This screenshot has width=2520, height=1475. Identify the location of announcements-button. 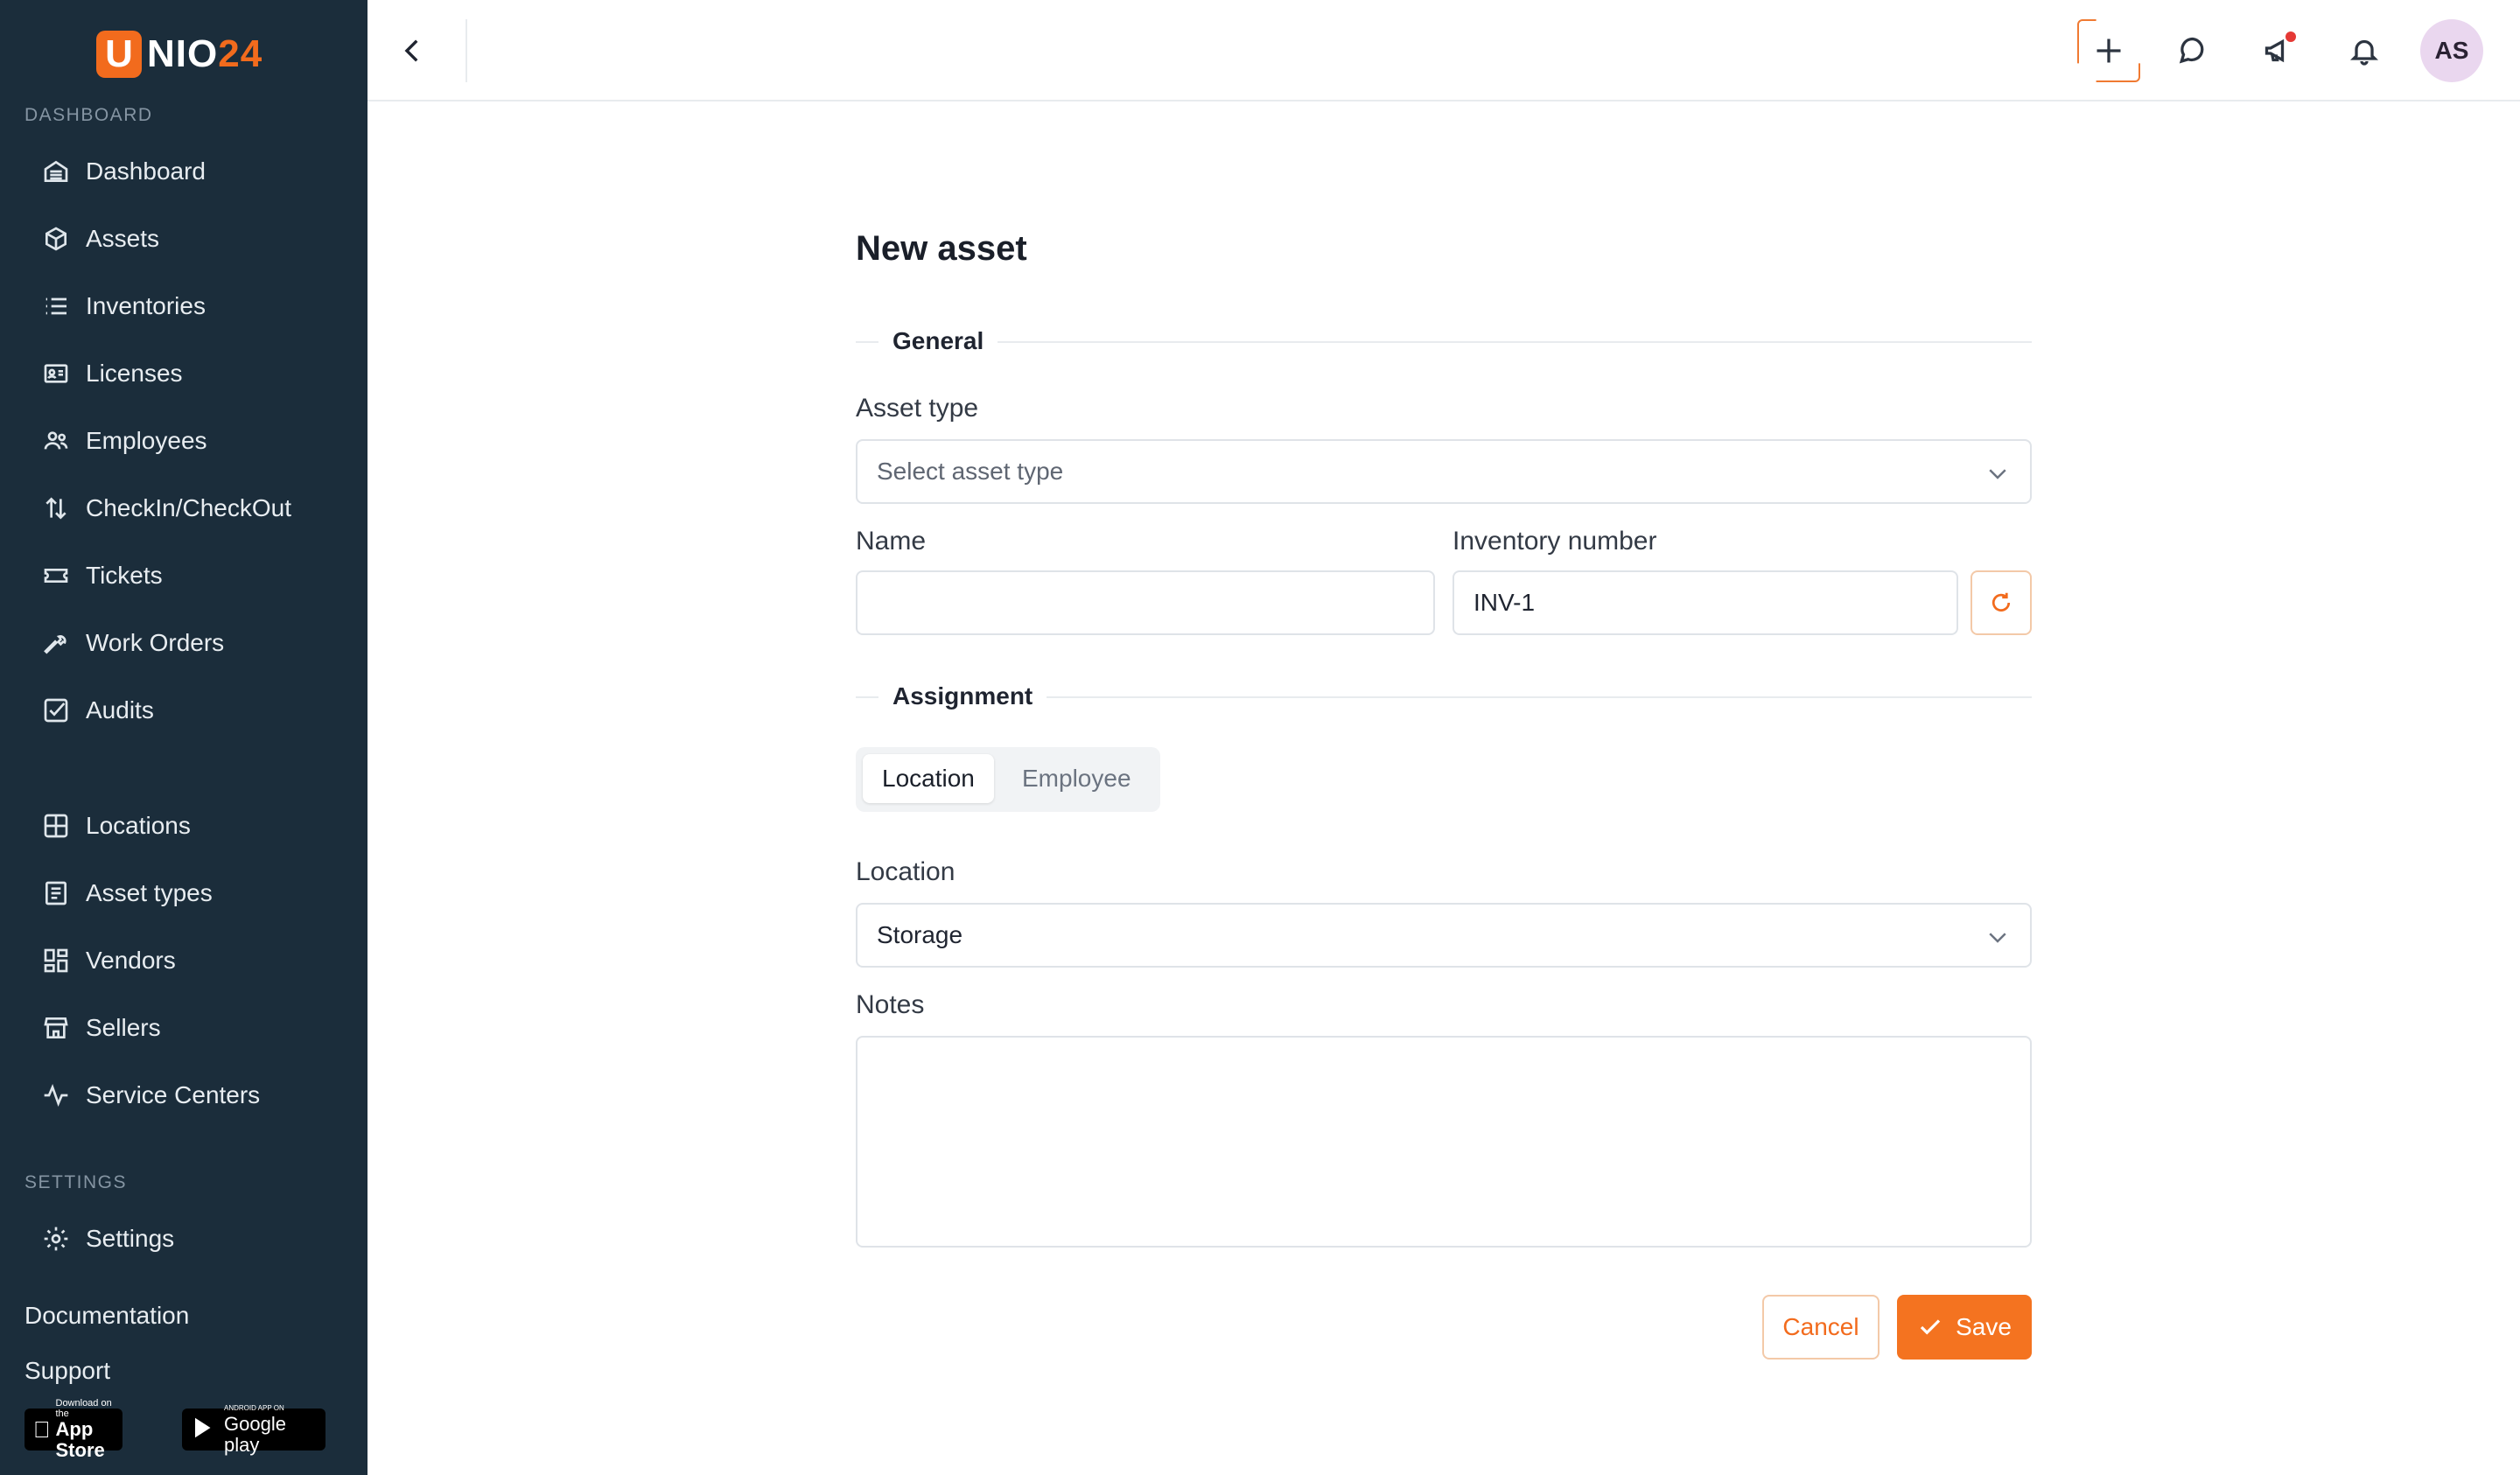
(2278, 50).